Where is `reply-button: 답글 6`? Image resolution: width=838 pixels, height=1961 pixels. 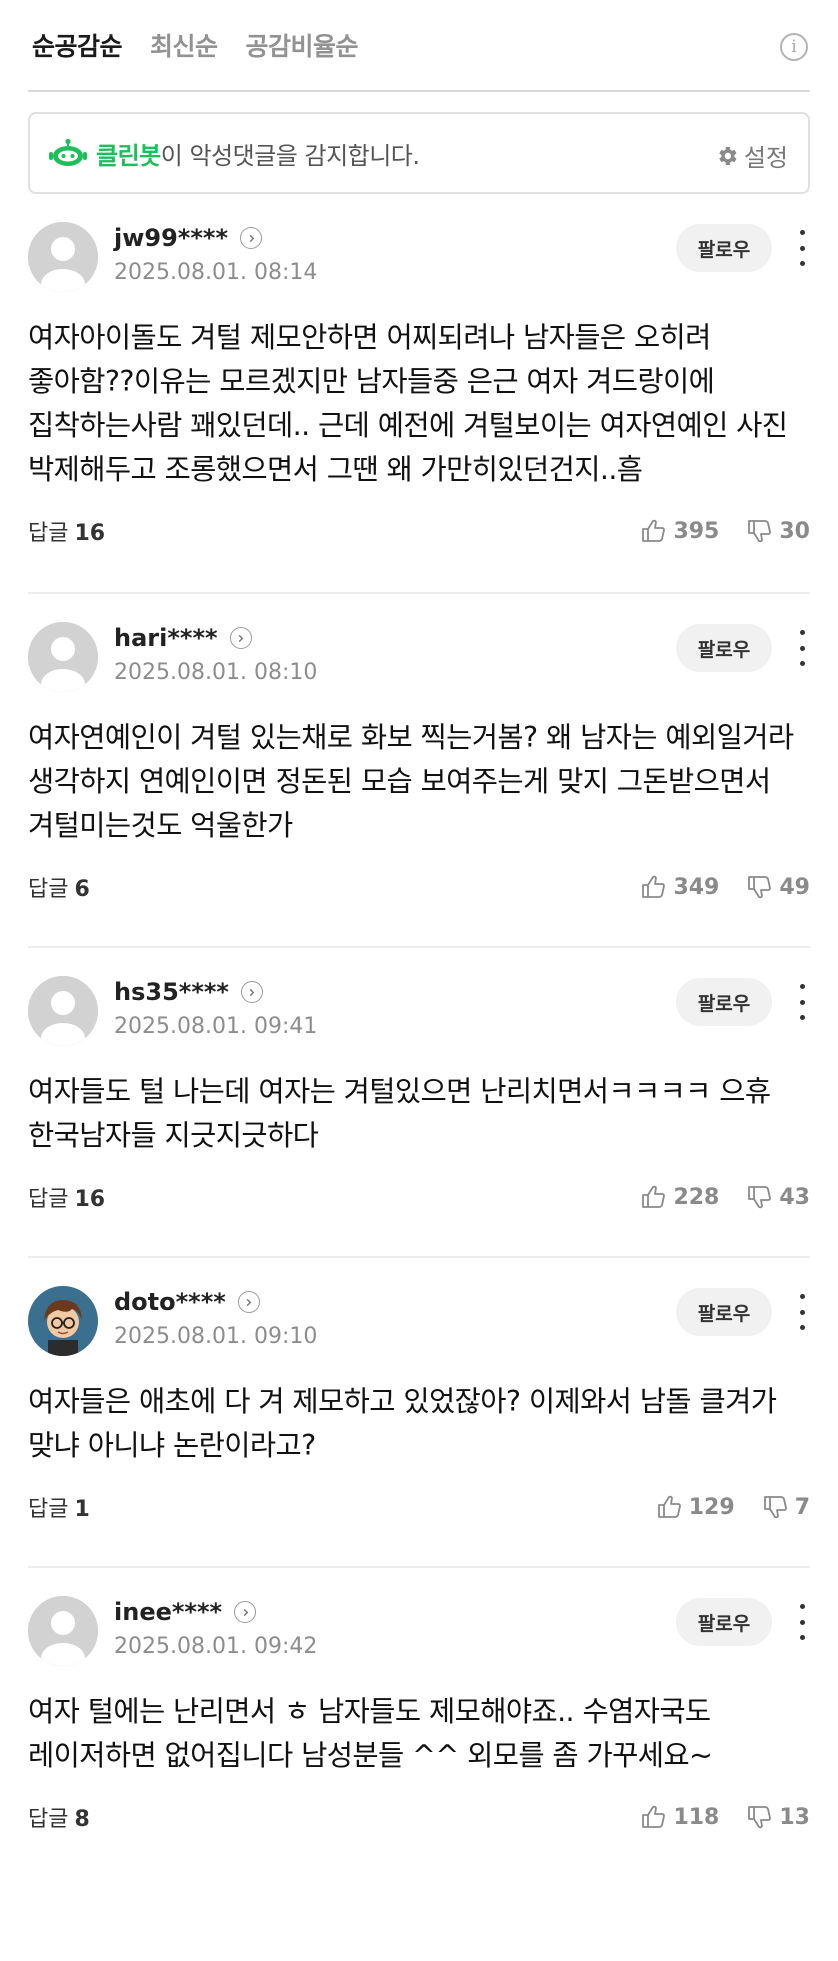 reply-button: 답글 6 is located at coordinates (59, 887).